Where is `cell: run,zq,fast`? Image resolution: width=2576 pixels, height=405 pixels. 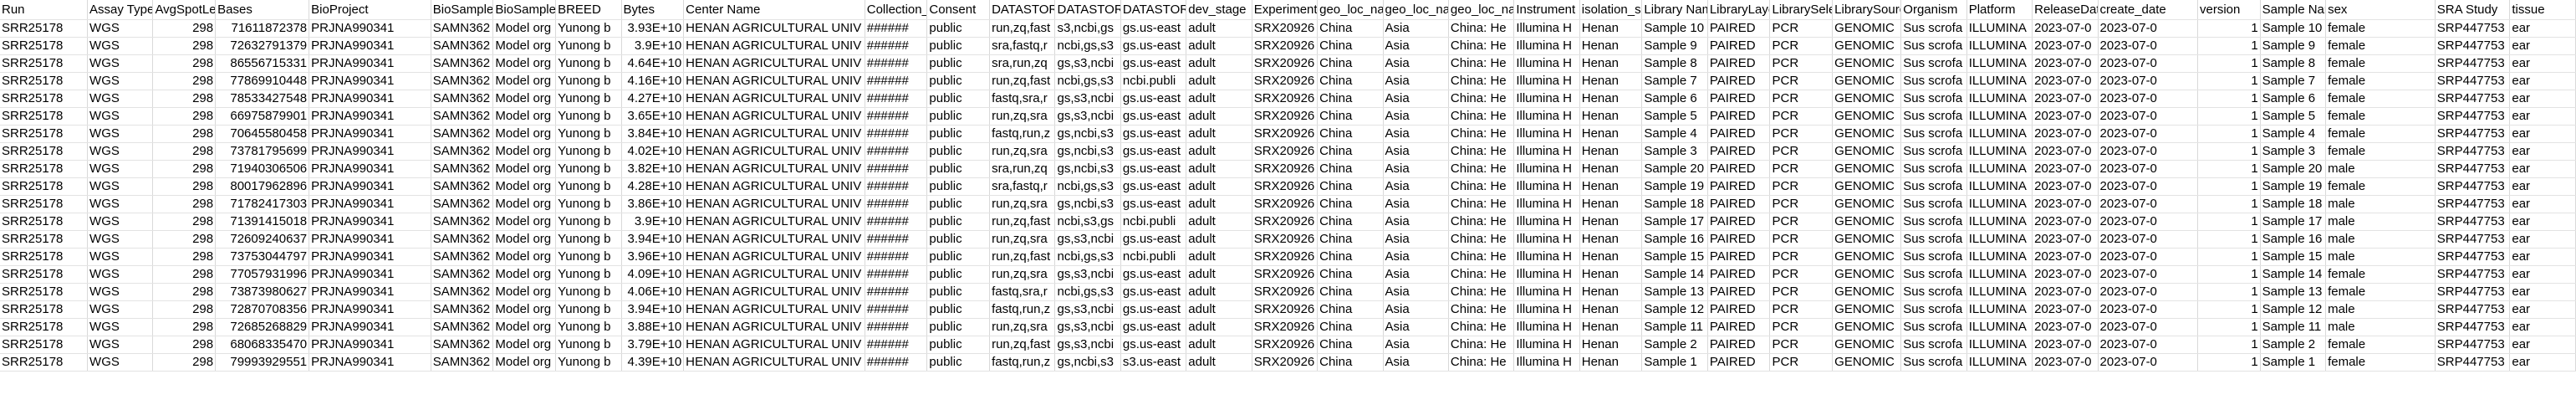
cell: run,zq,fast is located at coordinates (1022, 257).